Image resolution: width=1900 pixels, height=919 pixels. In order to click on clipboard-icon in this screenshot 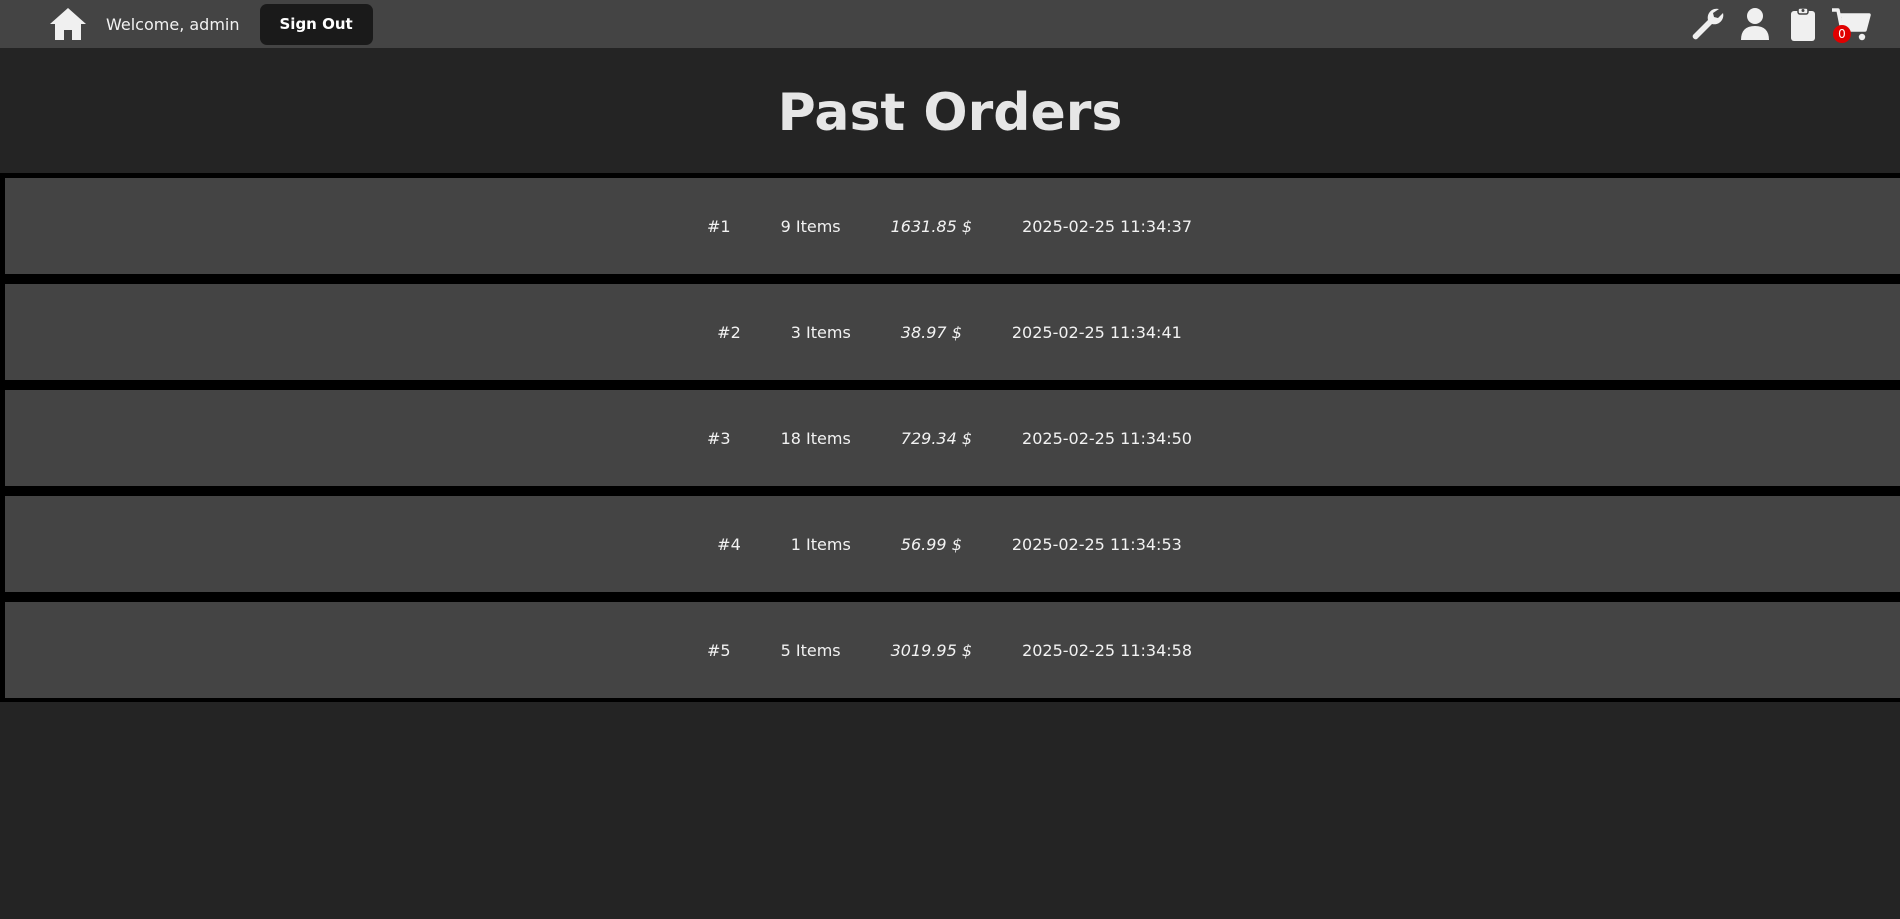, I will do `click(1803, 24)`.